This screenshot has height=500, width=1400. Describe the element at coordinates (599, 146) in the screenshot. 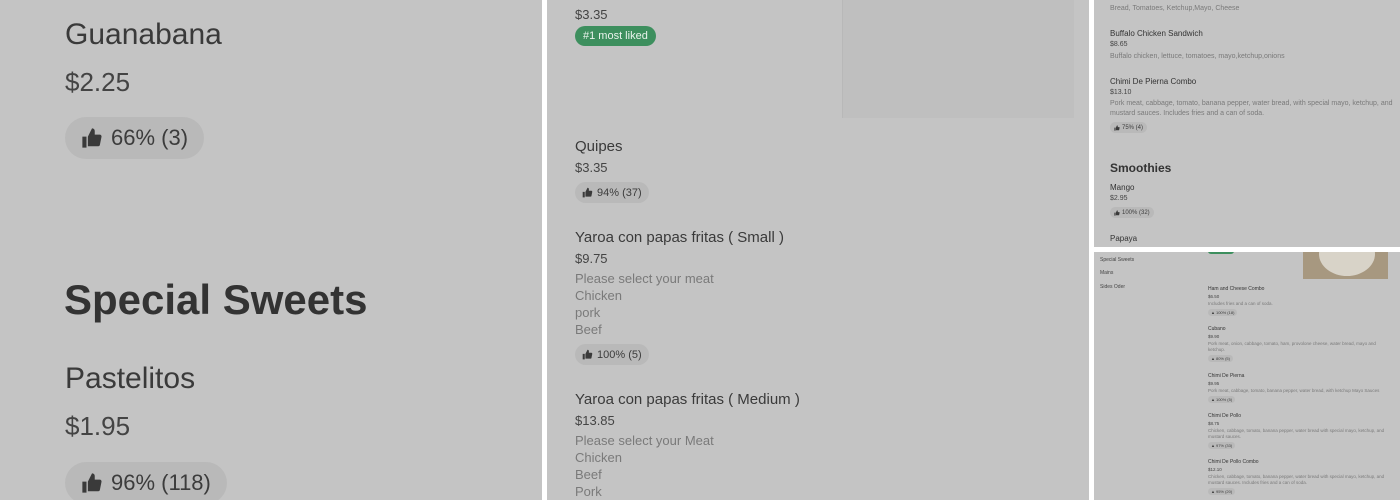

I see `item-name-quipes: Quipes` at that location.